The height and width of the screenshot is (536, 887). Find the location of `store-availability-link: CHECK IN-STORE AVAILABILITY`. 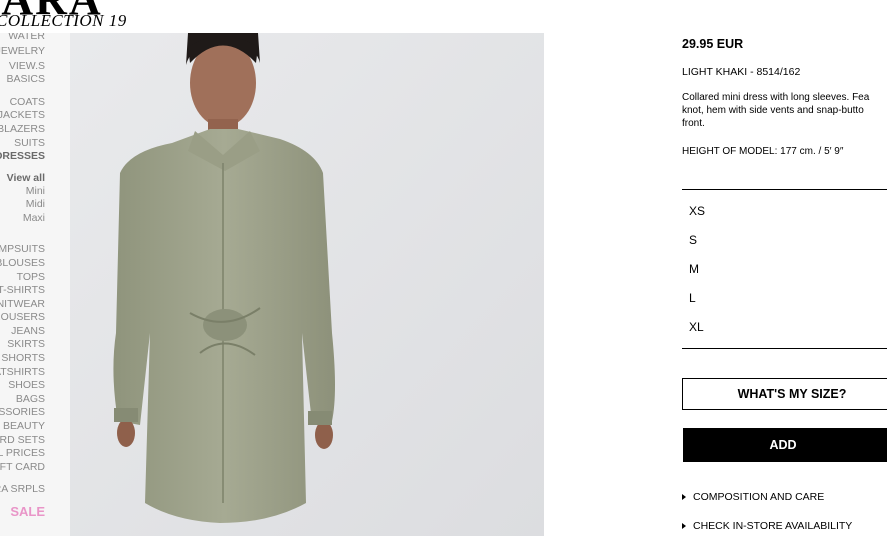

store-availability-link: CHECK IN-STORE AVAILABILITY is located at coordinates (767, 526).